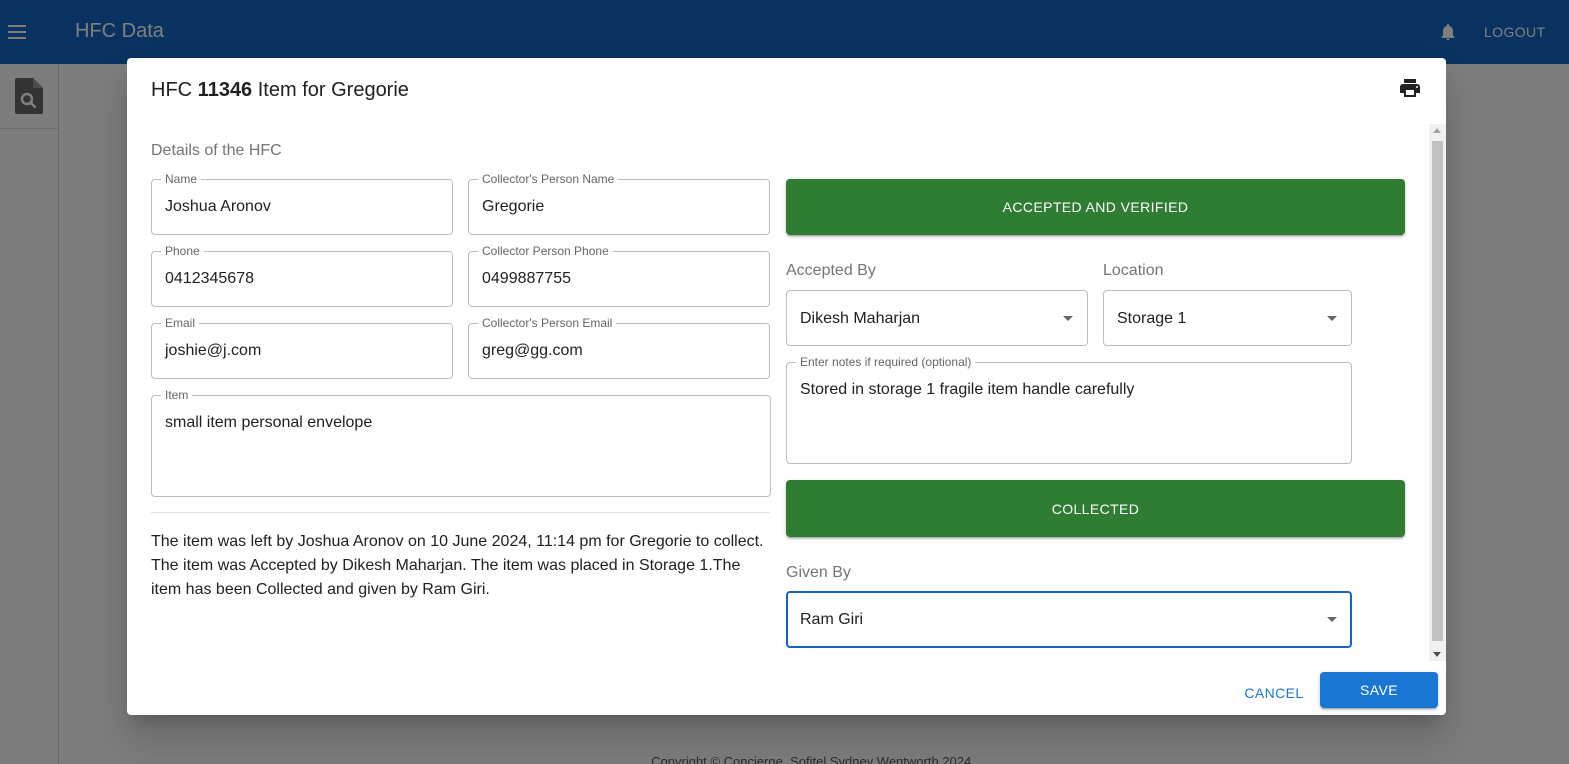  Describe the element at coordinates (547, 323) in the screenshot. I see `collector-email-label: Collector's Person Email` at that location.